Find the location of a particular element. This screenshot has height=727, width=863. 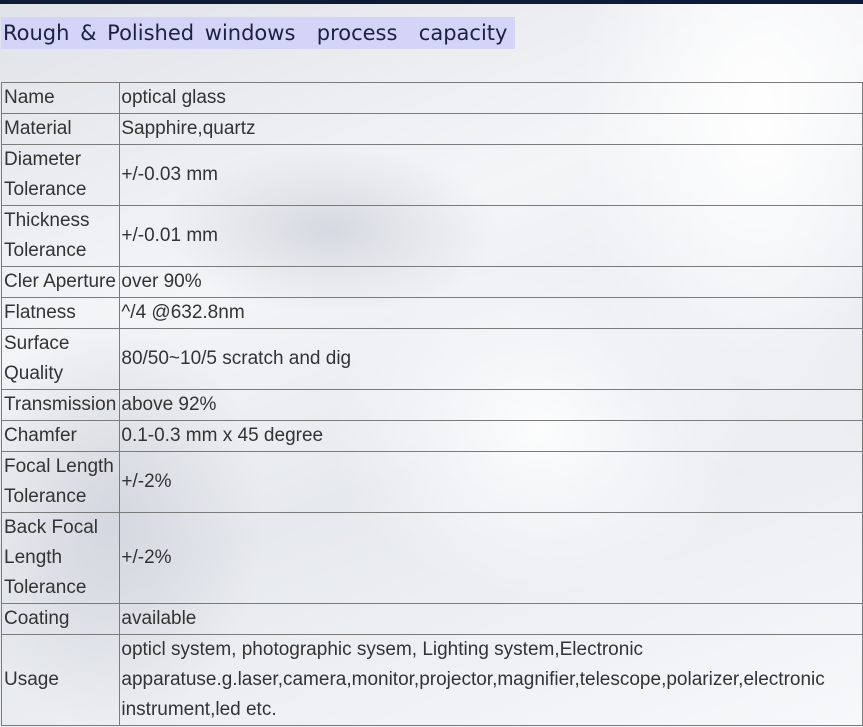

row-label-clear-aperture: Cler Aperture is located at coordinates (60, 282).